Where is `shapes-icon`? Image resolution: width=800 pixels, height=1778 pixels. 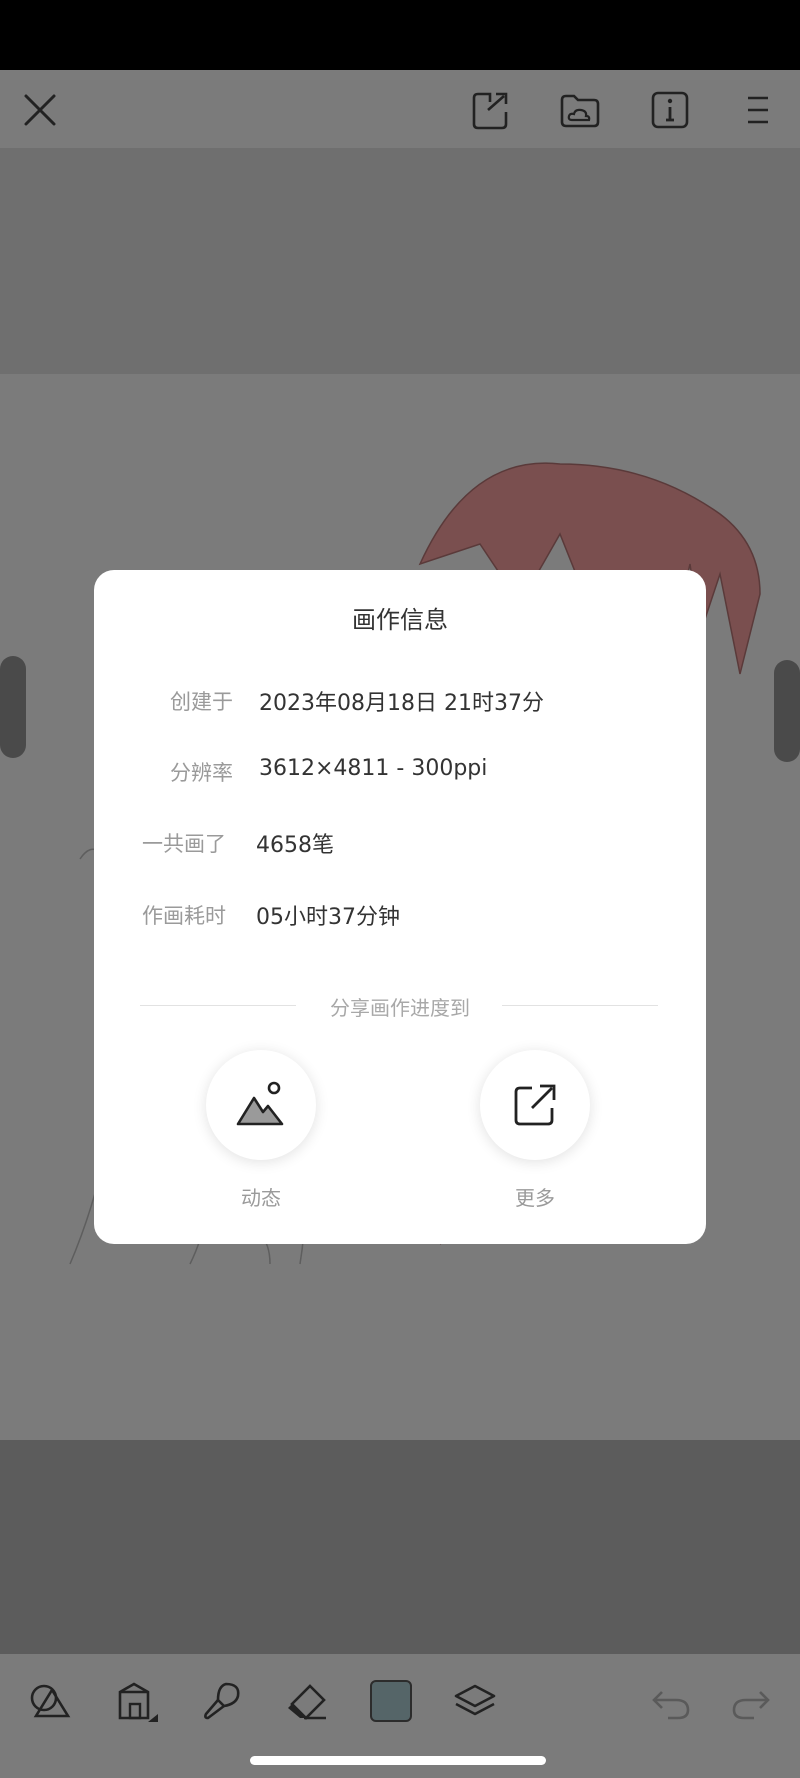 shapes-icon is located at coordinates (49, 1701).